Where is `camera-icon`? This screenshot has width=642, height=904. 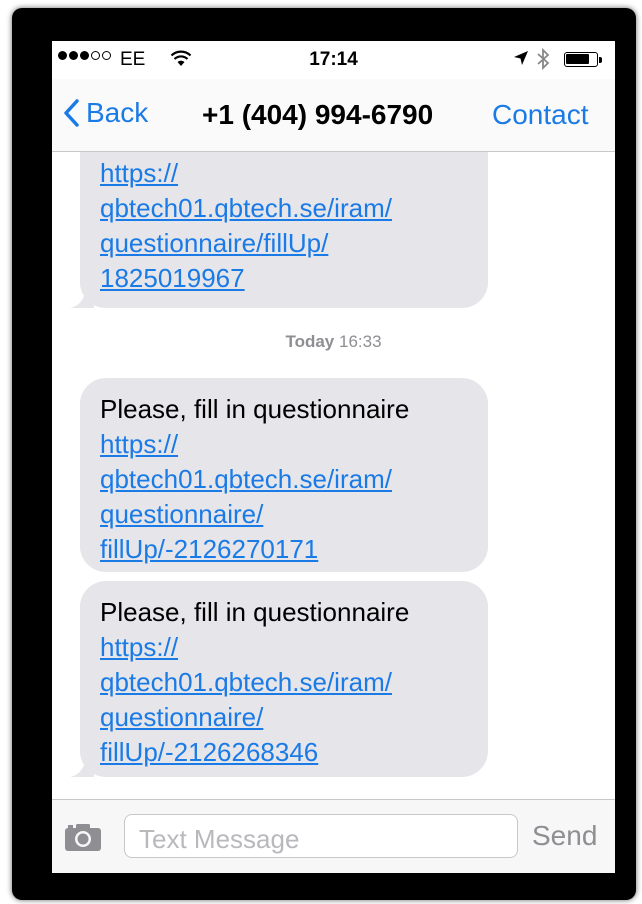
camera-icon is located at coordinates (83, 837).